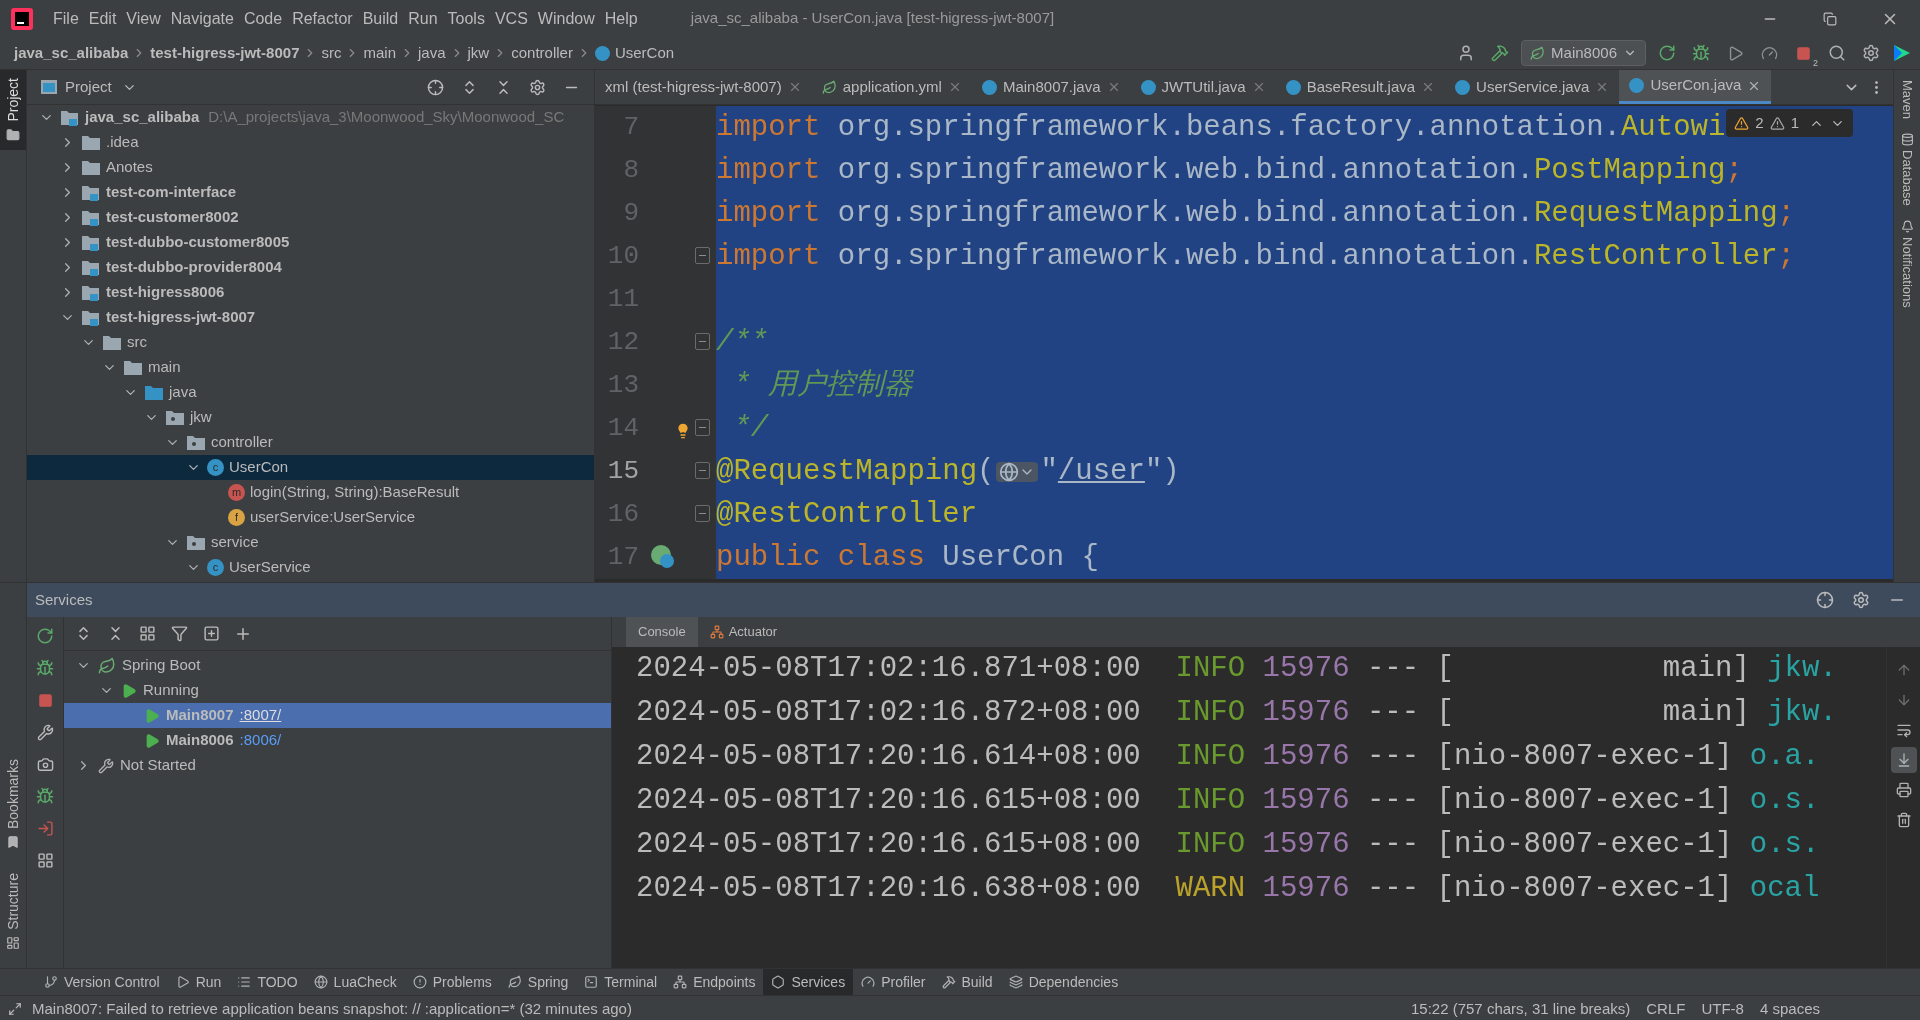 The width and height of the screenshot is (1920, 1020). What do you see at coordinates (1666, 1008) in the screenshot?
I see `line-separator: CRLF` at bounding box center [1666, 1008].